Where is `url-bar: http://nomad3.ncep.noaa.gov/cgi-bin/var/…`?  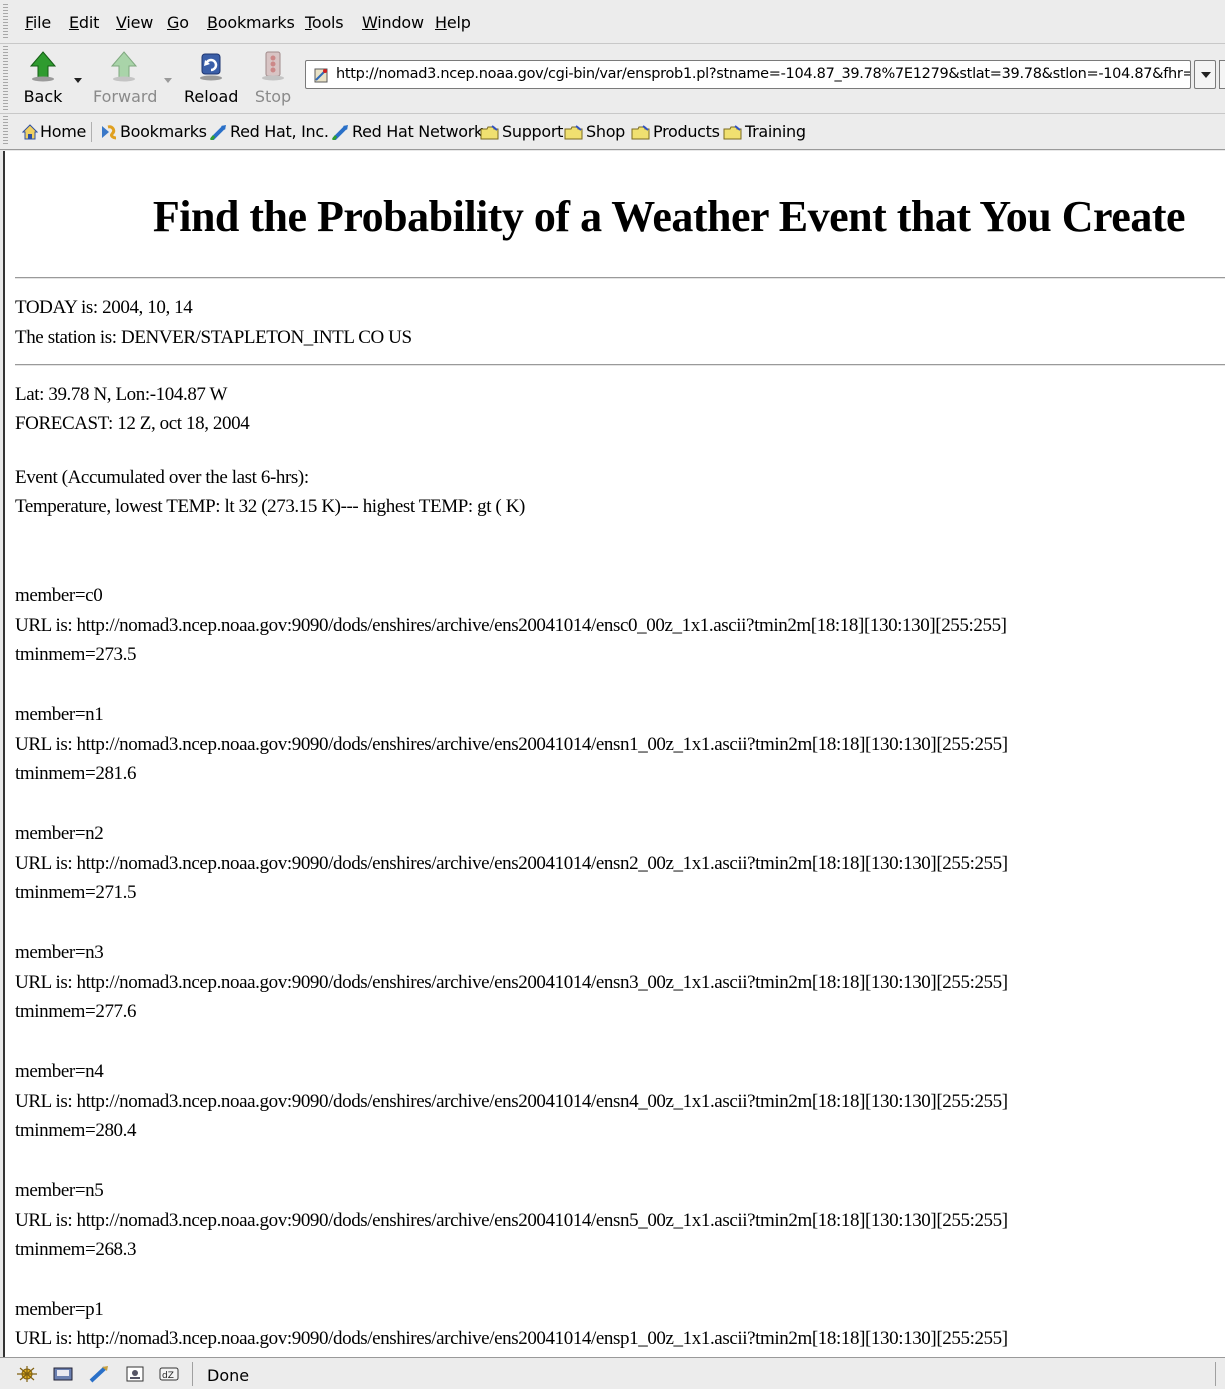
url-bar: http://nomad3.ncep.noaa.gov/cgi-bin/var/… is located at coordinates (748, 74).